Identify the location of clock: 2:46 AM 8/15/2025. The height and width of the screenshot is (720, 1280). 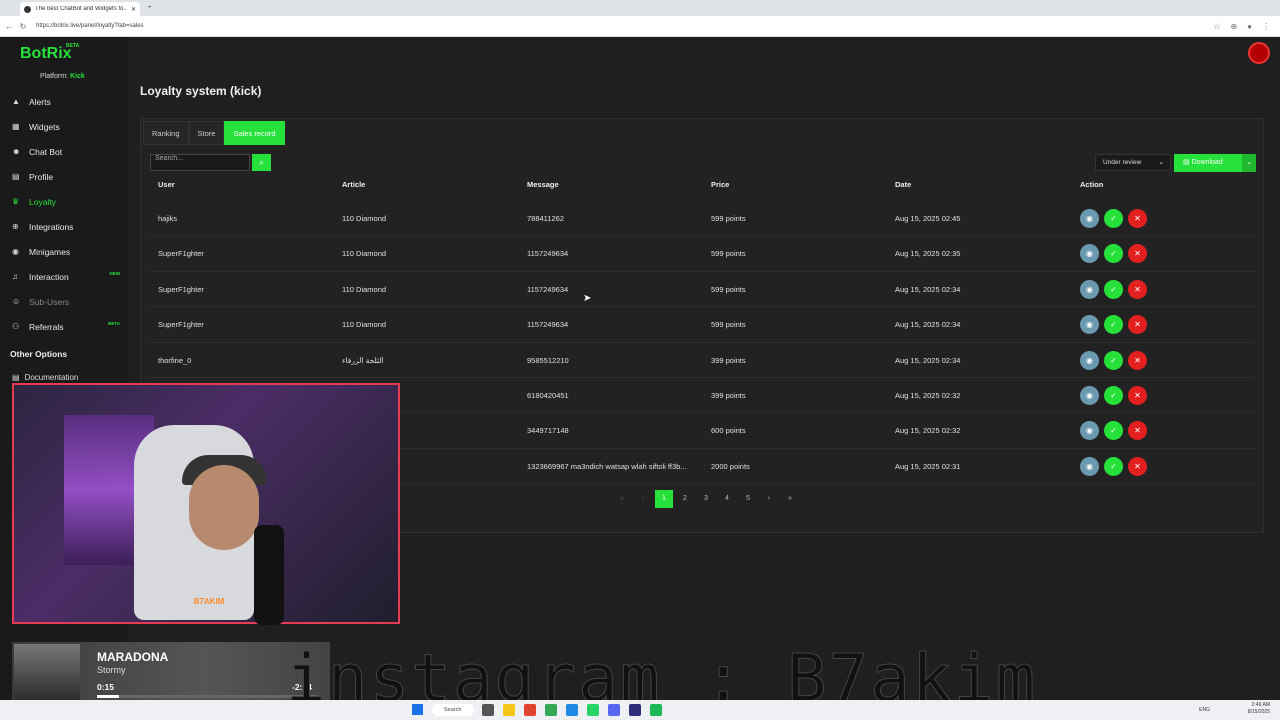
(1259, 709).